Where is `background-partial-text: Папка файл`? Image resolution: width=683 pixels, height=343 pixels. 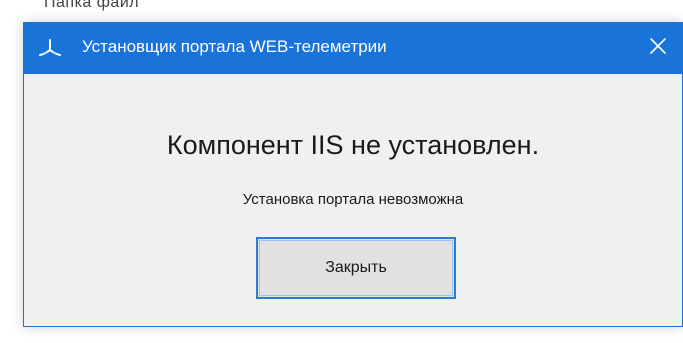 background-partial-text: Папка файл is located at coordinates (92, 5).